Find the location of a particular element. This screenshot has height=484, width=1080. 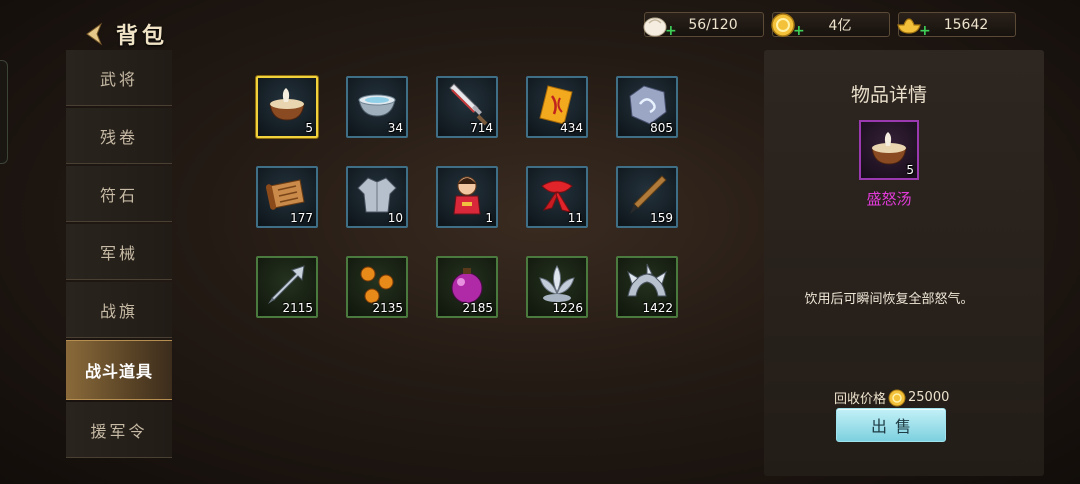

bun-count: 56/120 is located at coordinates (713, 24).